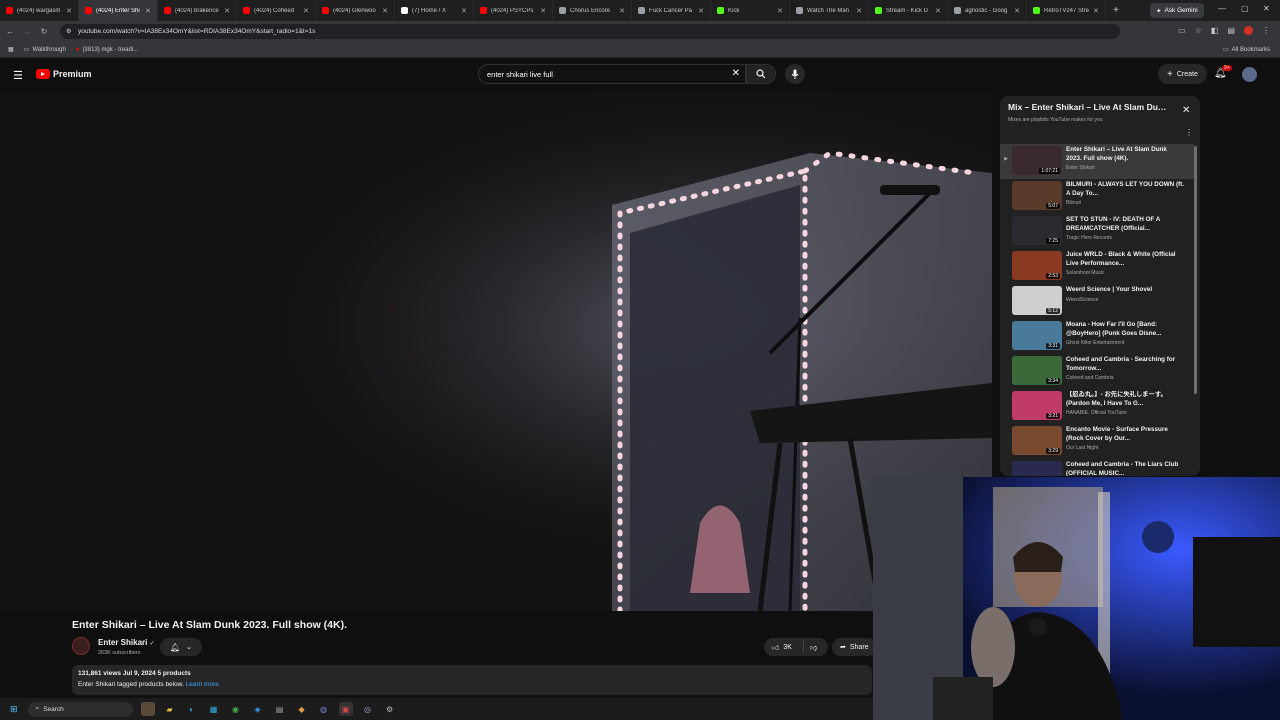 Image resolution: width=1280 pixels, height=720 pixels. What do you see at coordinates (1037, 300) in the screenshot?
I see `playlist-thumbnail: 5:12` at bounding box center [1037, 300].